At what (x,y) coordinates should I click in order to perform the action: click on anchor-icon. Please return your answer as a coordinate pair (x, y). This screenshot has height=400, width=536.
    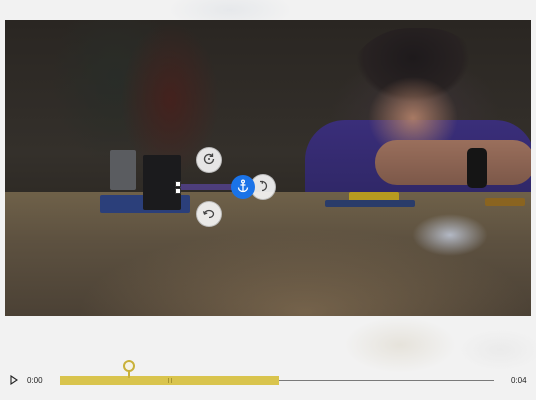
    Looking at the image, I should click on (243, 187).